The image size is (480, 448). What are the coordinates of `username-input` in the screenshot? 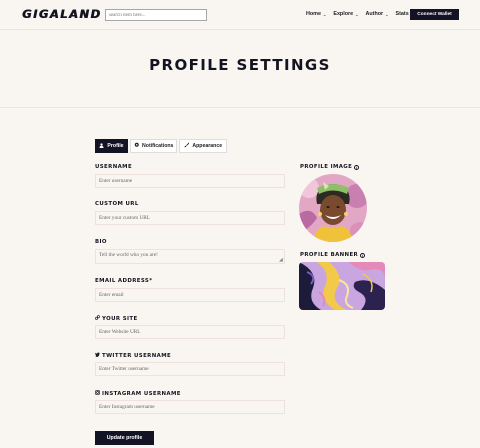 It's located at (190, 181).